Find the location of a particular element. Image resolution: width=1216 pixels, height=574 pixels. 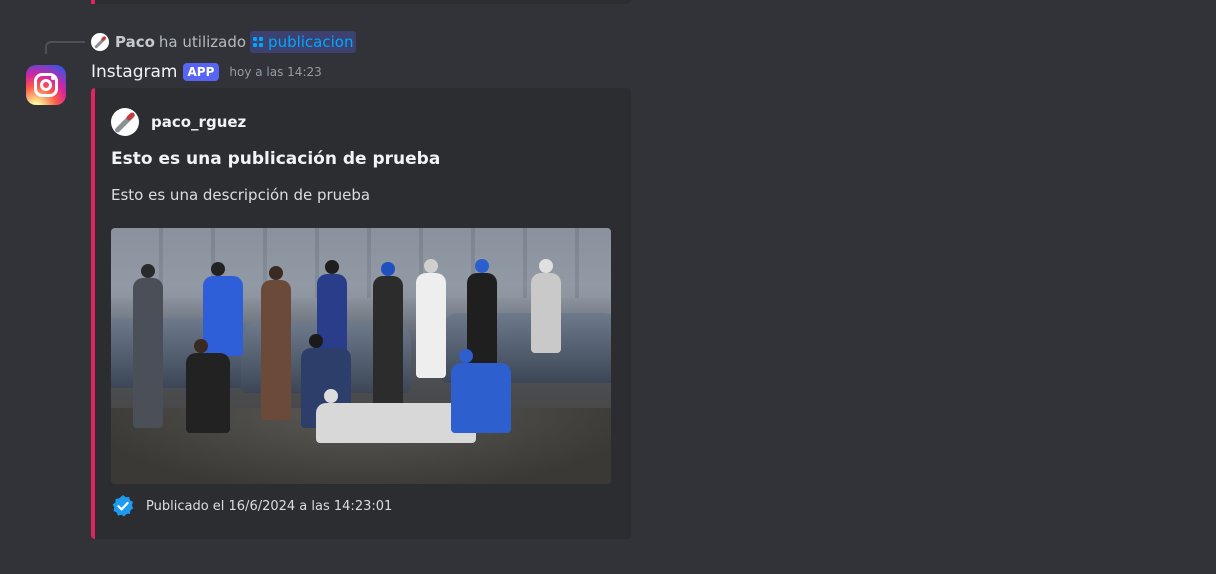

embed-footer: Publicado el 16/6/2024 a las 14:23:01 is located at coordinates (251, 506).